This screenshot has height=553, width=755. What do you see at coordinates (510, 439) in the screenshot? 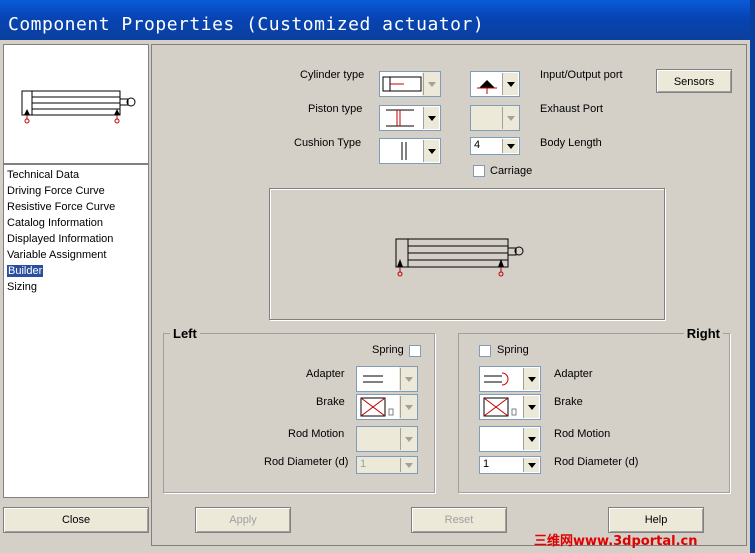
I see `right-rod-motion-combo` at bounding box center [510, 439].